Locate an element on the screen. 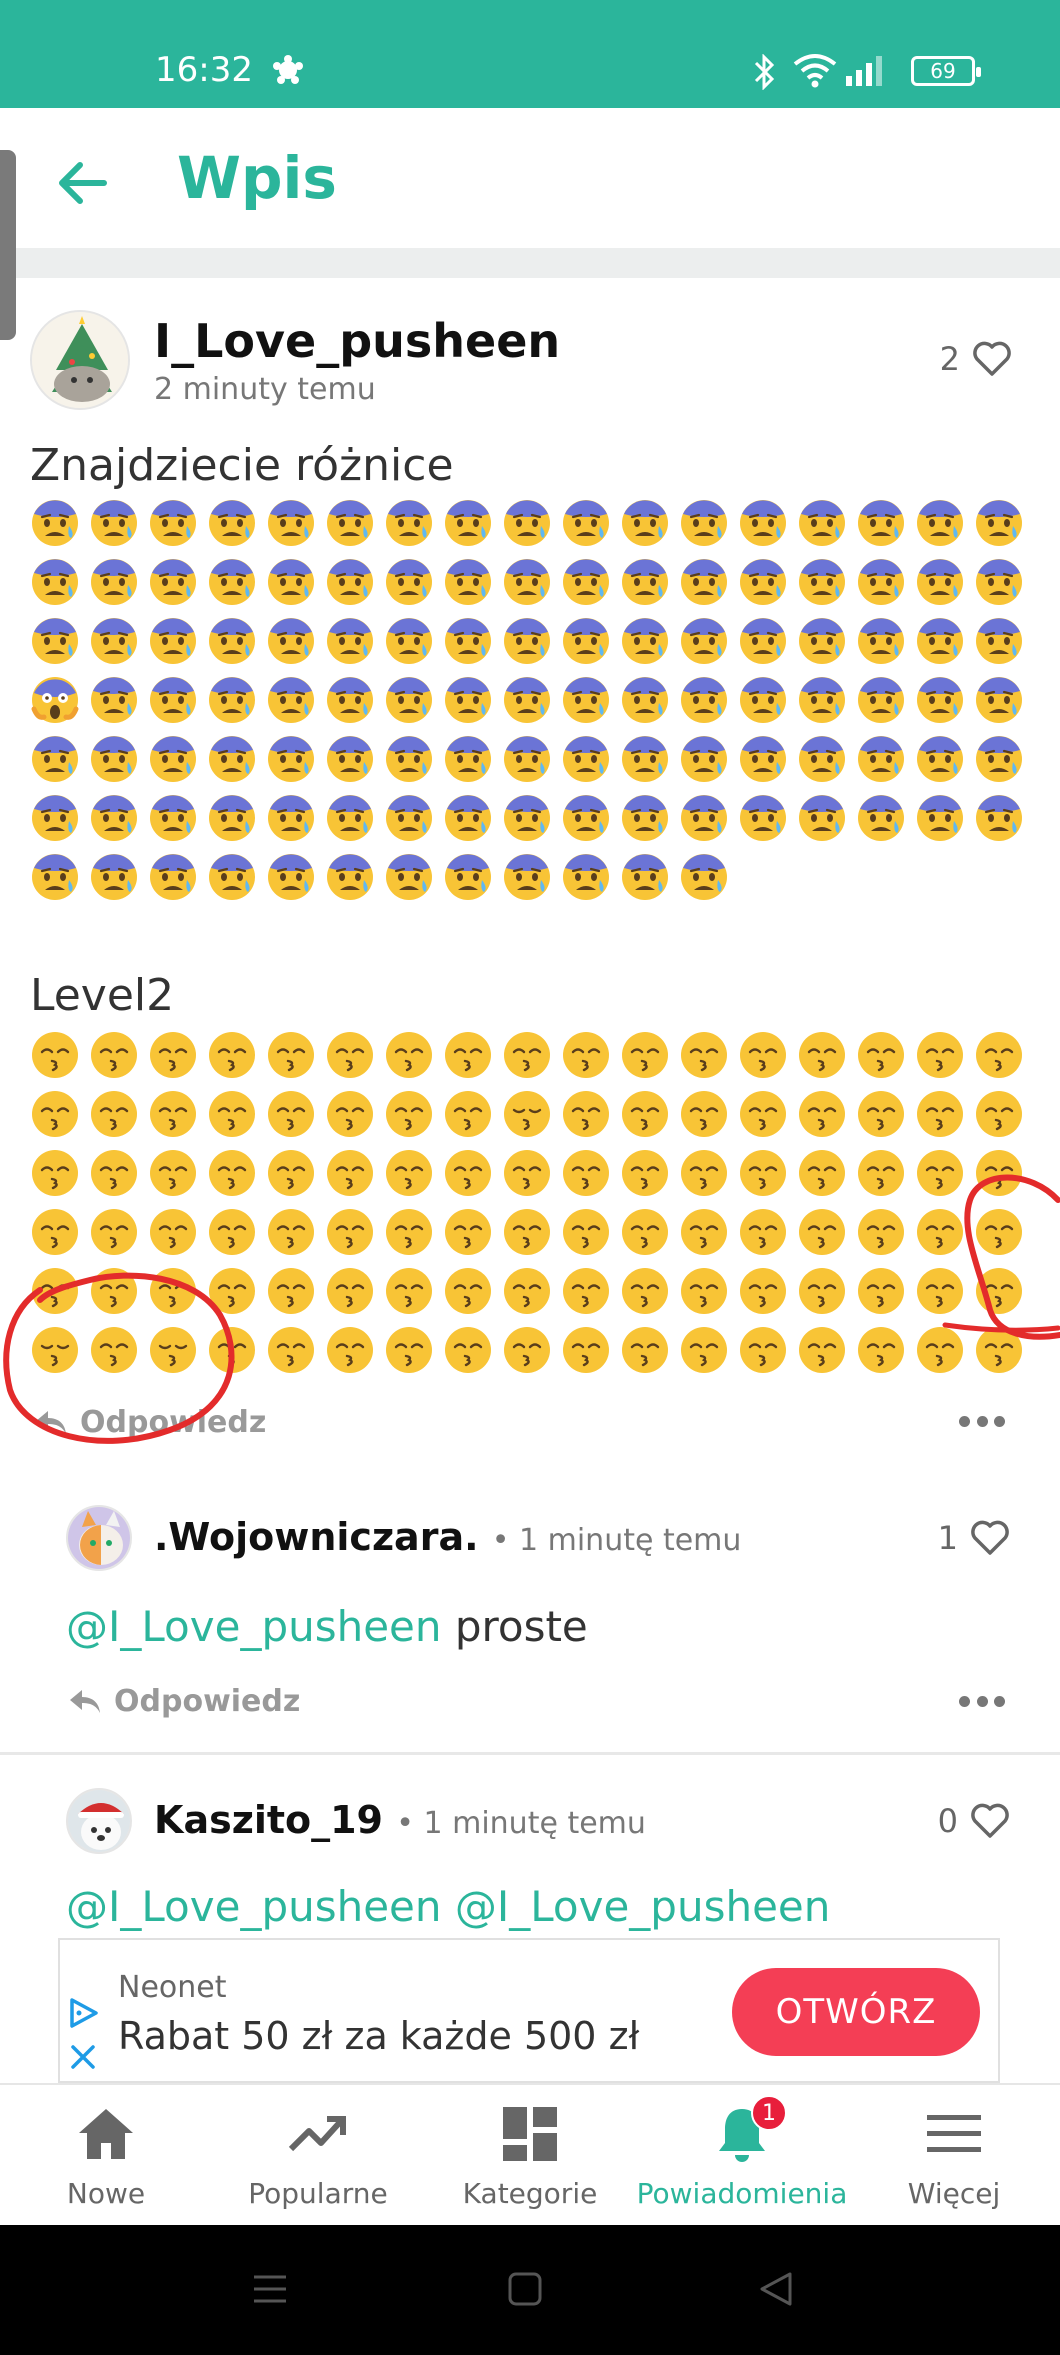 This screenshot has width=1060, height=2355. post-text-line-1: Znajdziecie różnice is located at coordinates (242, 465).